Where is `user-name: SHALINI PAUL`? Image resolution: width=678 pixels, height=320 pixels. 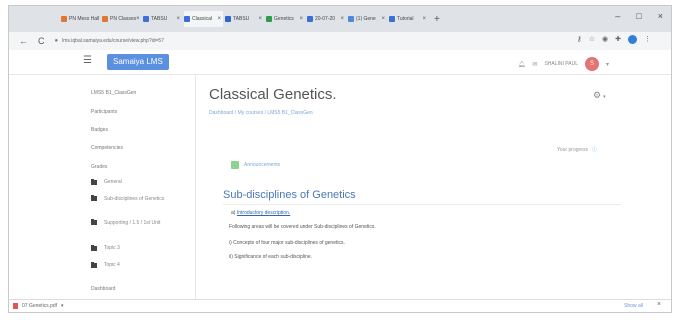
user-name: SHALINI PAUL is located at coordinates (561, 64).